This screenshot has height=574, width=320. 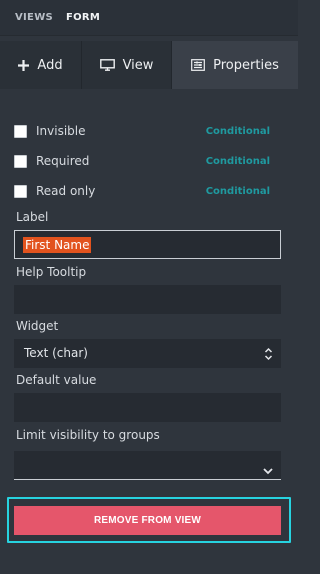 I want to click on readonly-conditional-link: Conditional, so click(x=238, y=191).